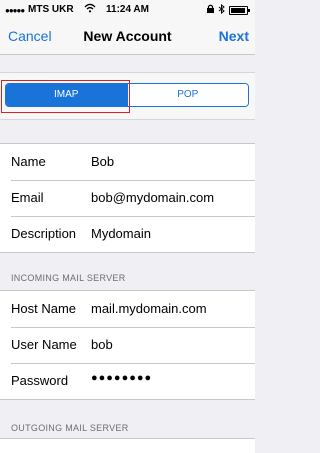  I want to click on page-title: New Account, so click(127, 36).